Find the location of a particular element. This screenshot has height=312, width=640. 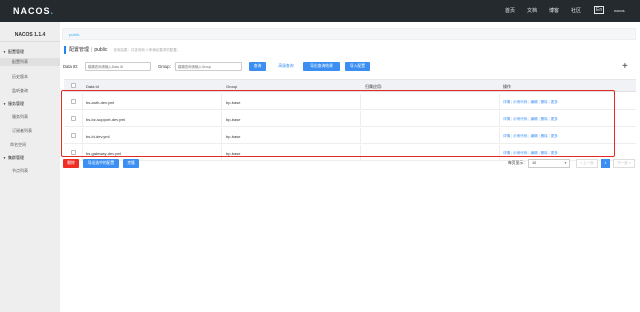

import-config-button: 导入配置 is located at coordinates (357, 66).